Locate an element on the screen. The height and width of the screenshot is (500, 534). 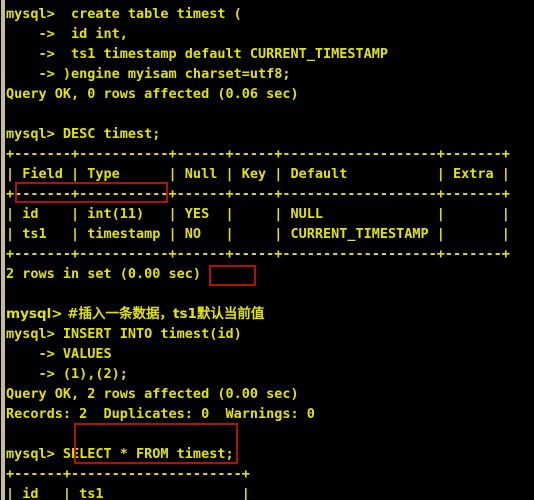
terminal-line: | id | int(11) | YES | | NULL | | is located at coordinates (258, 214).